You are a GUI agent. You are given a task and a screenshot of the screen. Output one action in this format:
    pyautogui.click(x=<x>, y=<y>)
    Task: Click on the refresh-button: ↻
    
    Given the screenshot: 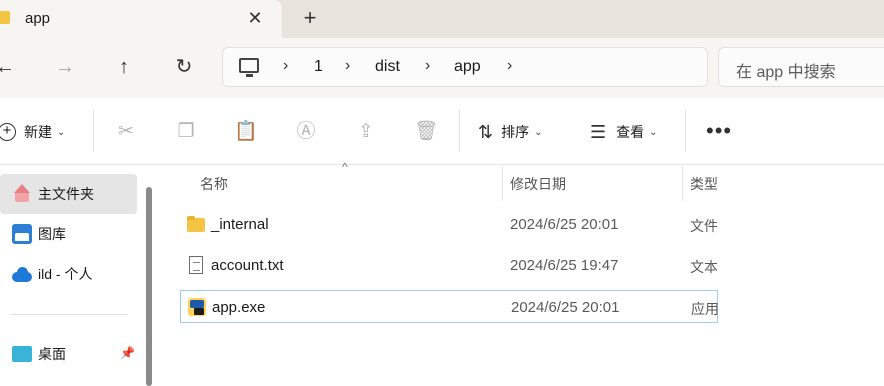 What is the action you would take?
    pyautogui.click(x=184, y=67)
    